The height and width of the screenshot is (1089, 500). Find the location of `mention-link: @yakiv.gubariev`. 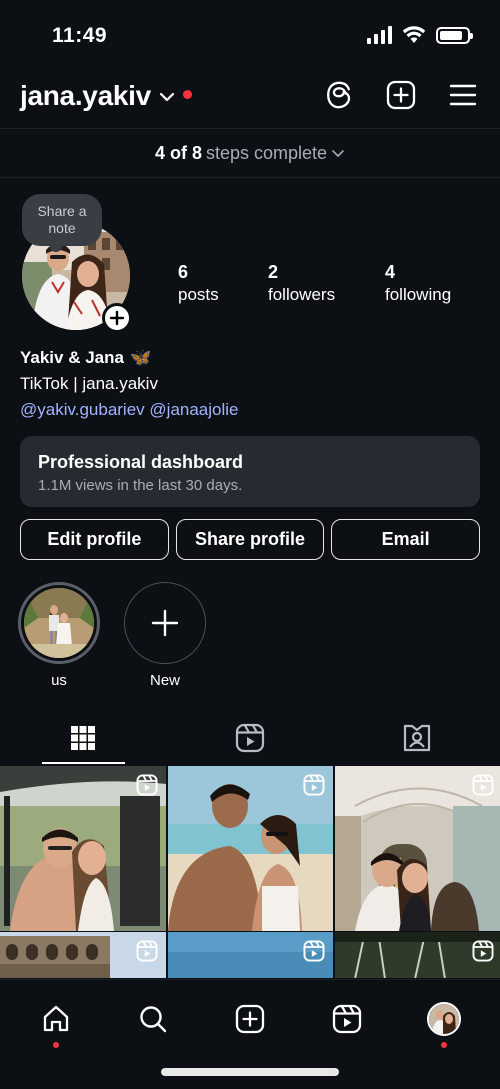

mention-link: @yakiv.gubariev is located at coordinates (82, 409).